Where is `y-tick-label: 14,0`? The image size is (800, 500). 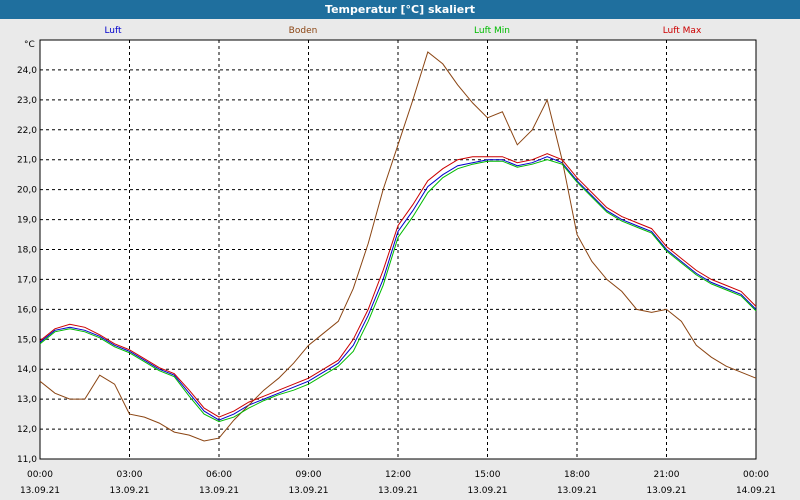 y-tick-label: 14,0 is located at coordinates (27, 370).